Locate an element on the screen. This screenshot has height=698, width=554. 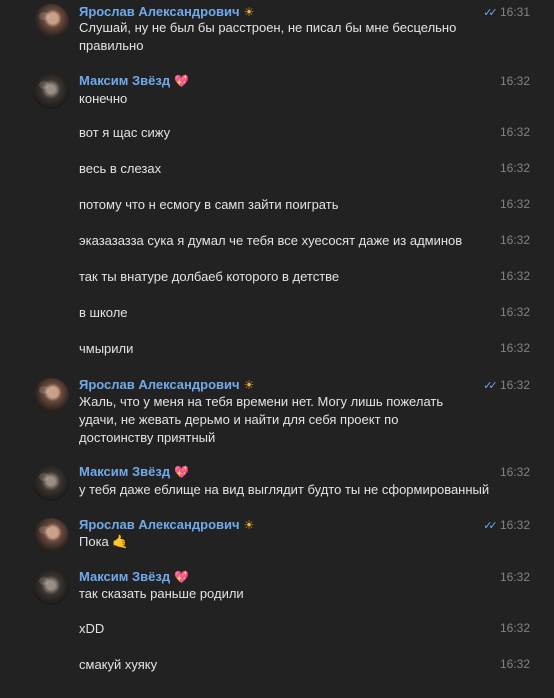
message: в школе 16:32 is located at coordinates (277, 313).